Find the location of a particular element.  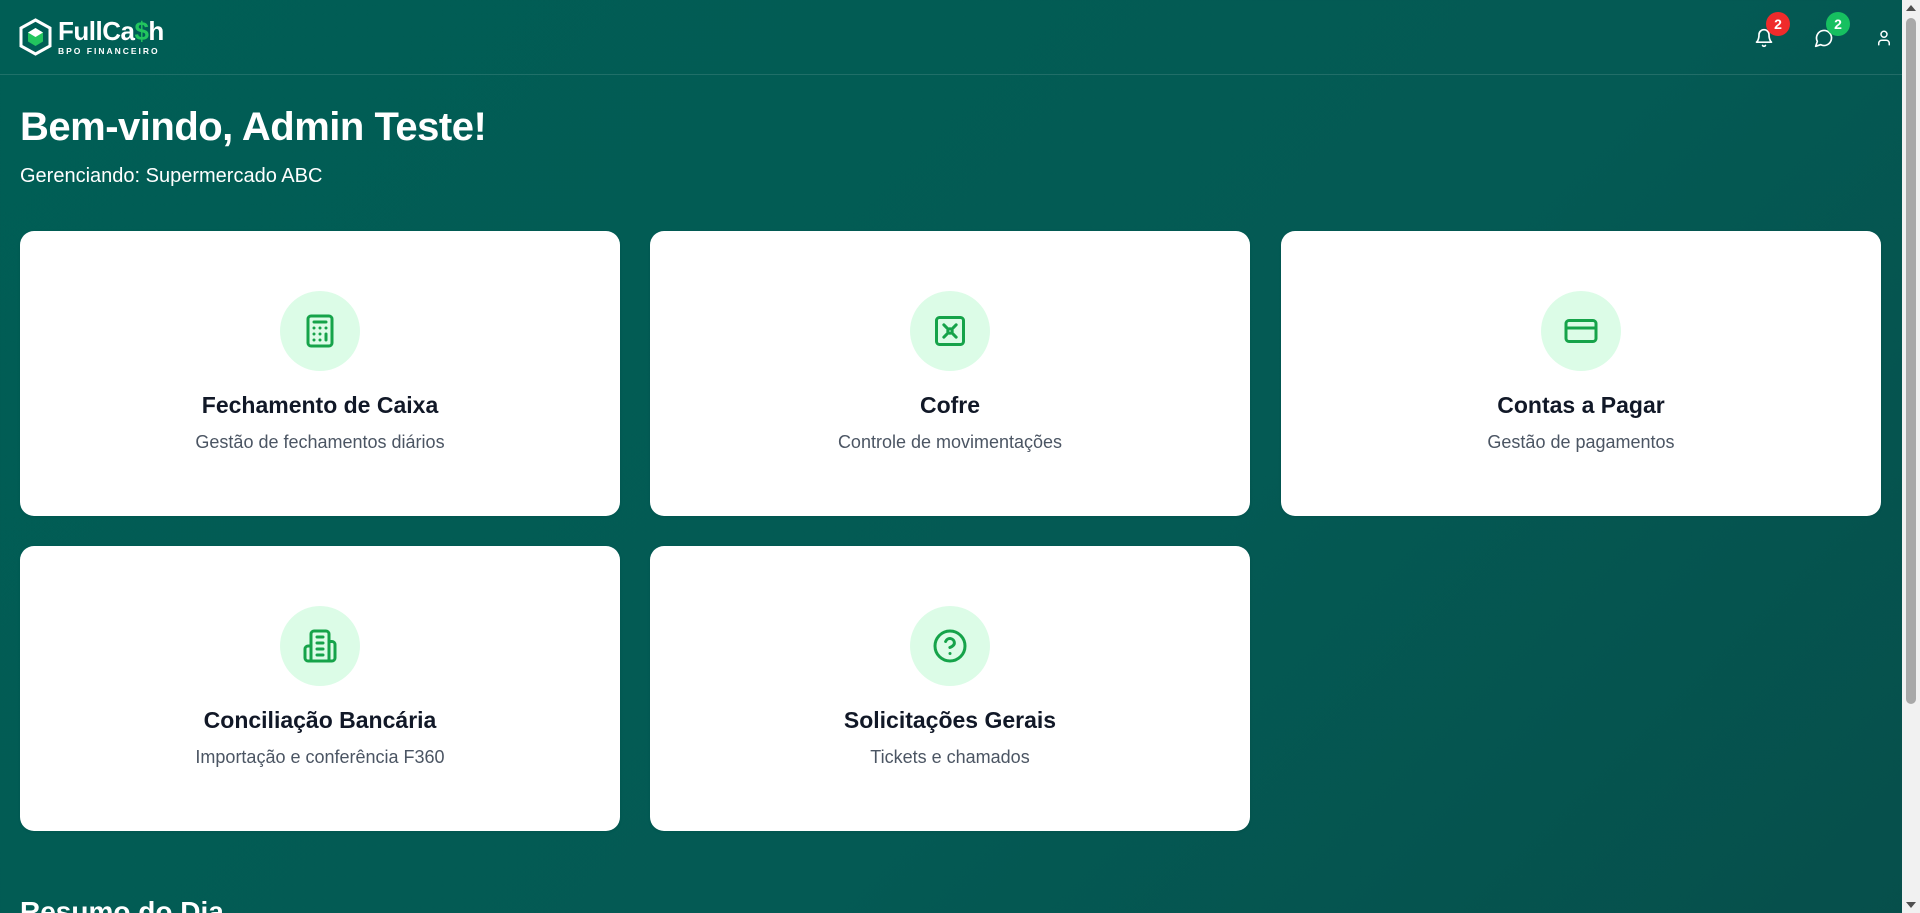

page-scrollbar is located at coordinates (1911, 456).